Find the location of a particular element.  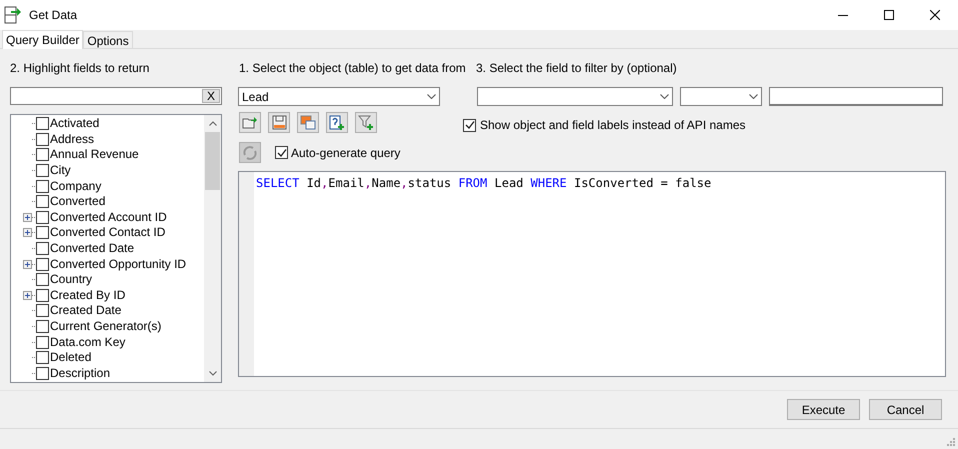

funnel-plus-icon is located at coordinates (366, 122).